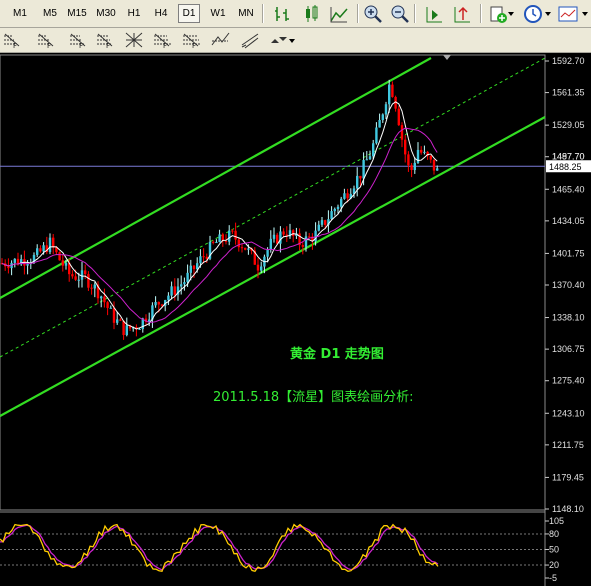  Describe the element at coordinates (295, 40) in the screenshot. I see `drawing-toolbar: FFFFFF` at that location.